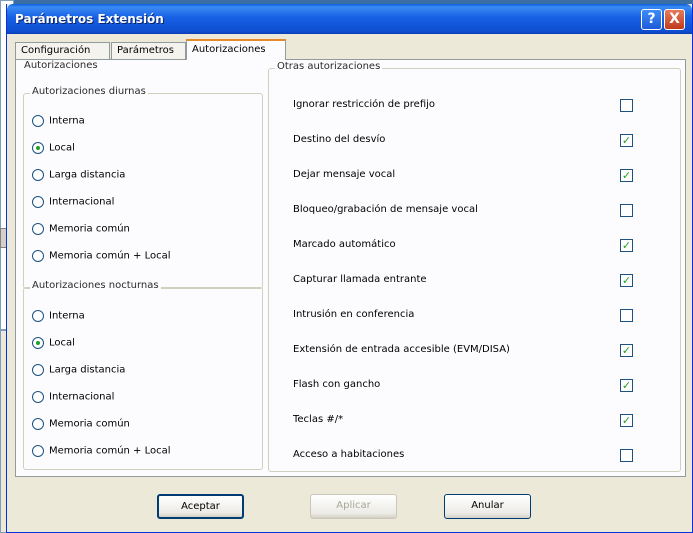  Describe the element at coordinates (61, 65) in the screenshot. I see `autorizaciones-group-label: Autorizaciones` at that location.